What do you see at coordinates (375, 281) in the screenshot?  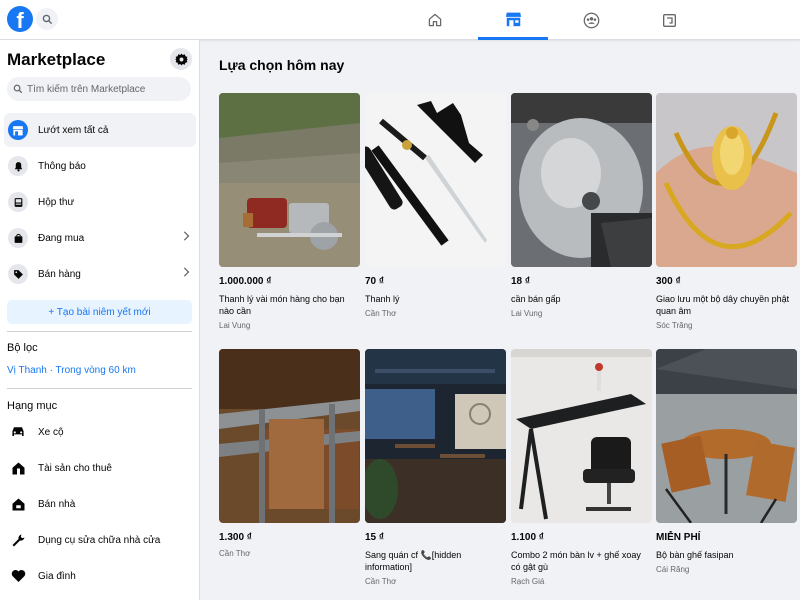 I see `listing-price: 70 ₫` at bounding box center [375, 281].